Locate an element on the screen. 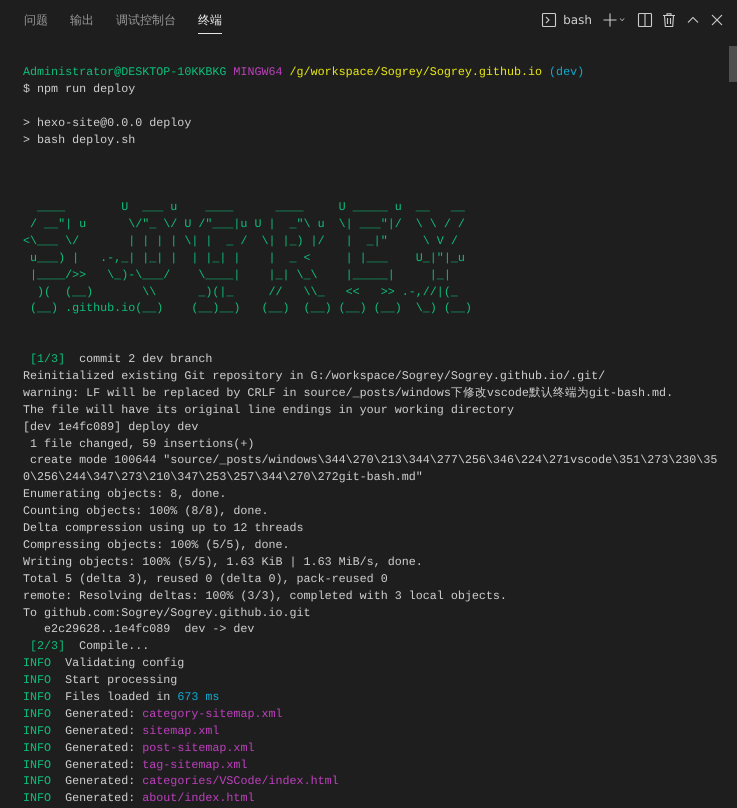 The height and width of the screenshot is (808, 737). terminal-line: INFO Generated: sitemap.xml is located at coordinates (121, 731).